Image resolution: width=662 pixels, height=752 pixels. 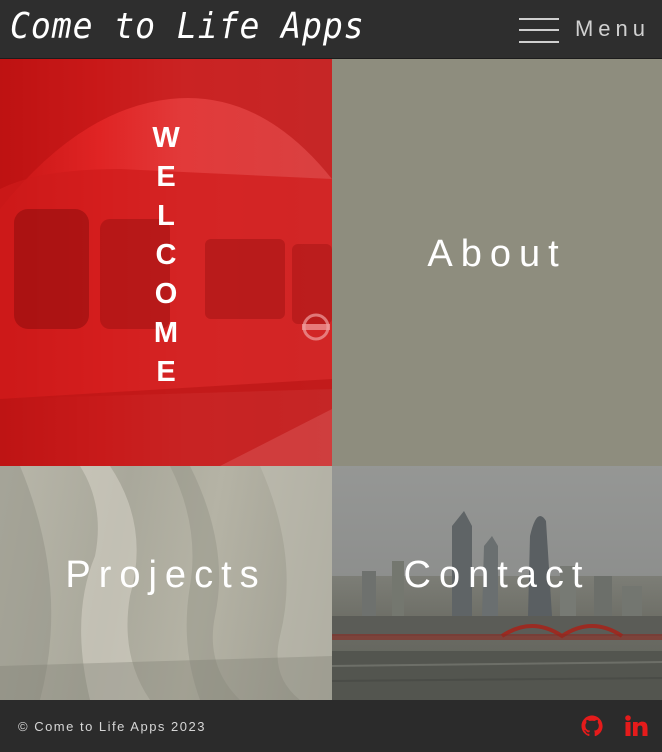 I want to click on welcome-letter: L, so click(x=166, y=216).